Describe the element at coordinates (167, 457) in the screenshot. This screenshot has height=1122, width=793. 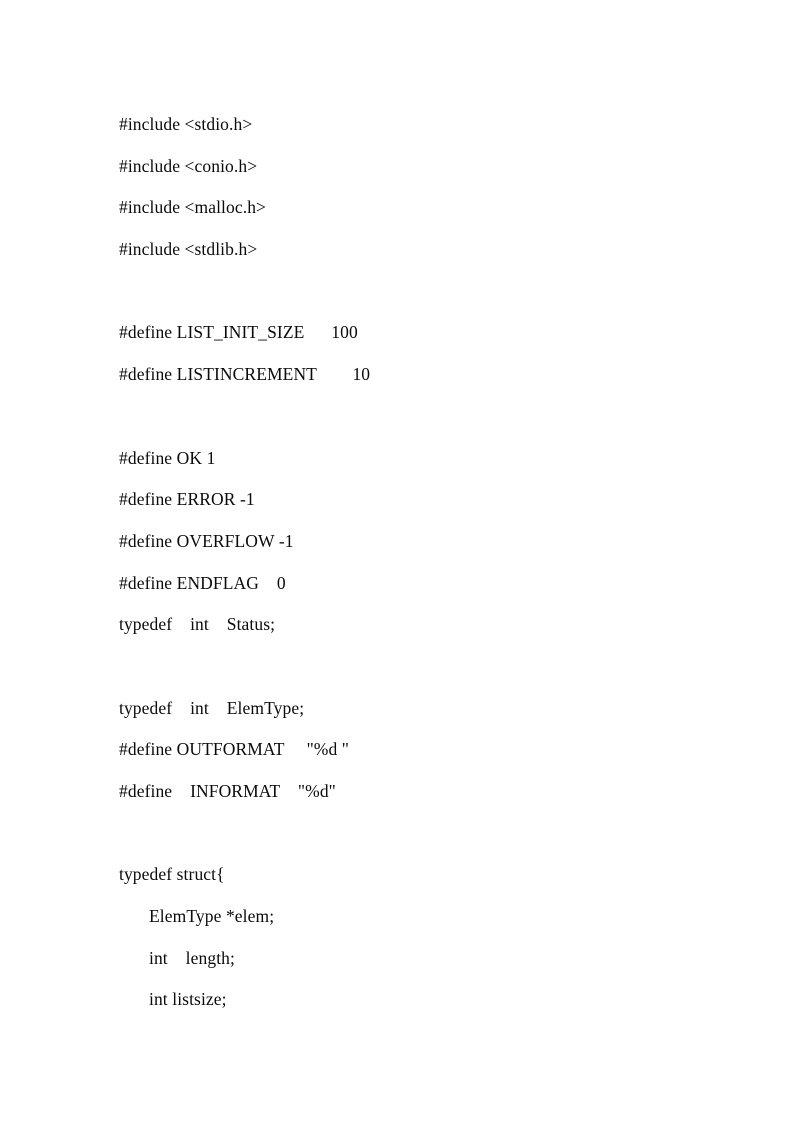
I see `code-line: #define OK 1` at that location.